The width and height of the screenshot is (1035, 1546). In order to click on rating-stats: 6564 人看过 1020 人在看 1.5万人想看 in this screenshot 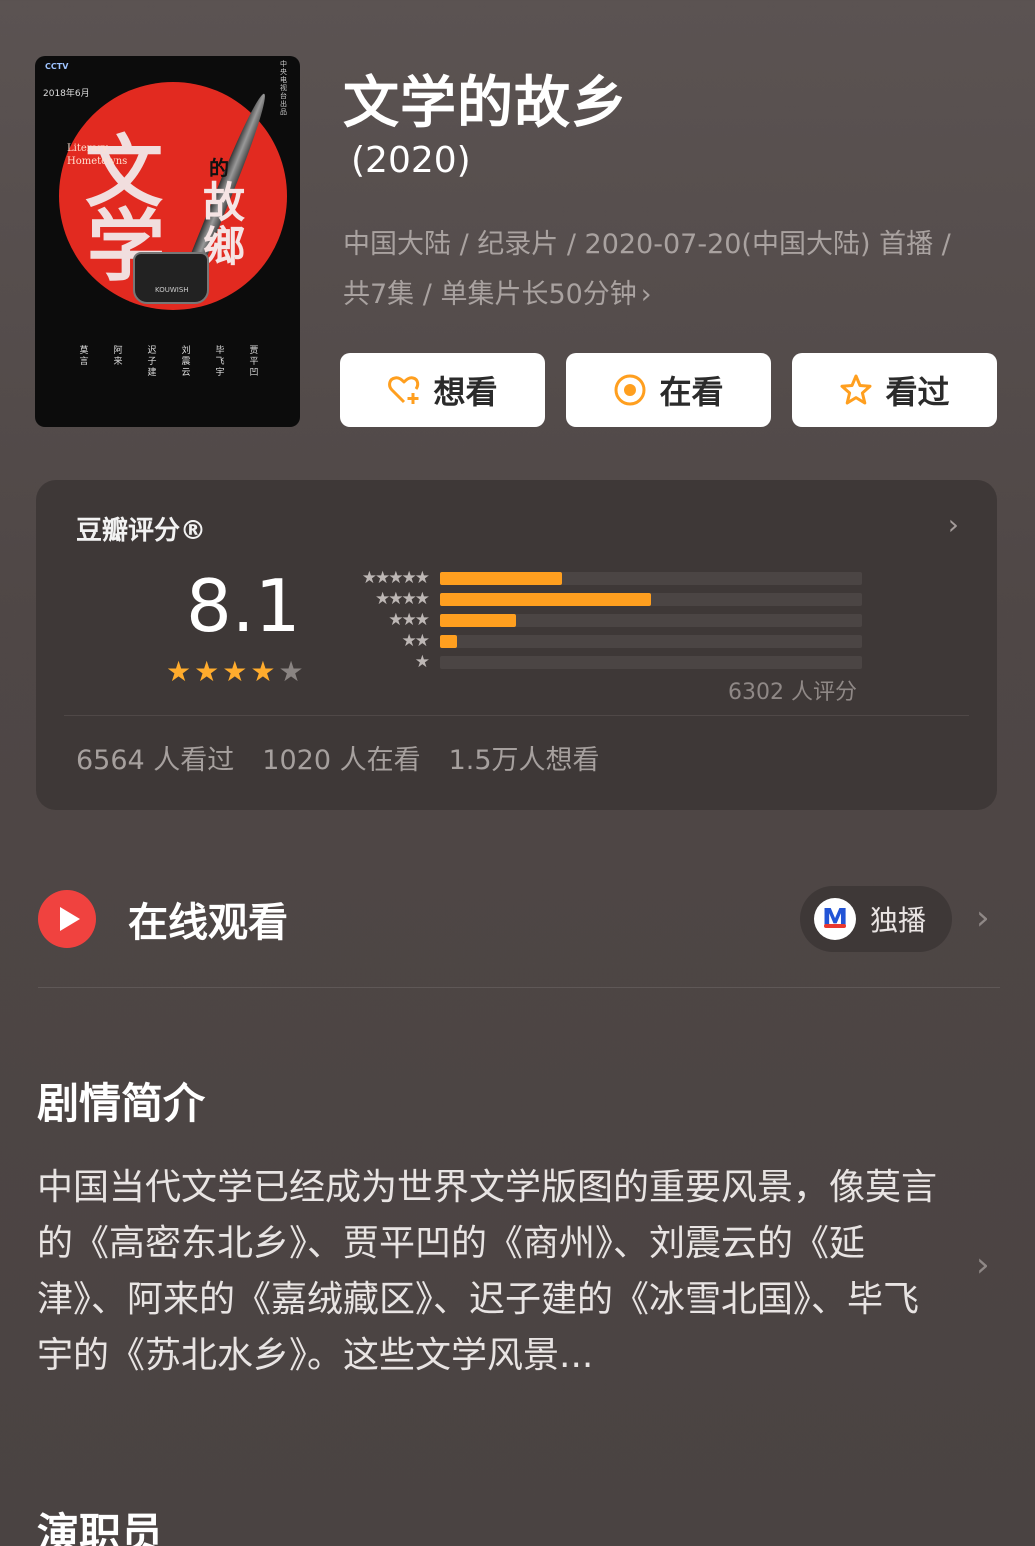, I will do `click(338, 757)`.